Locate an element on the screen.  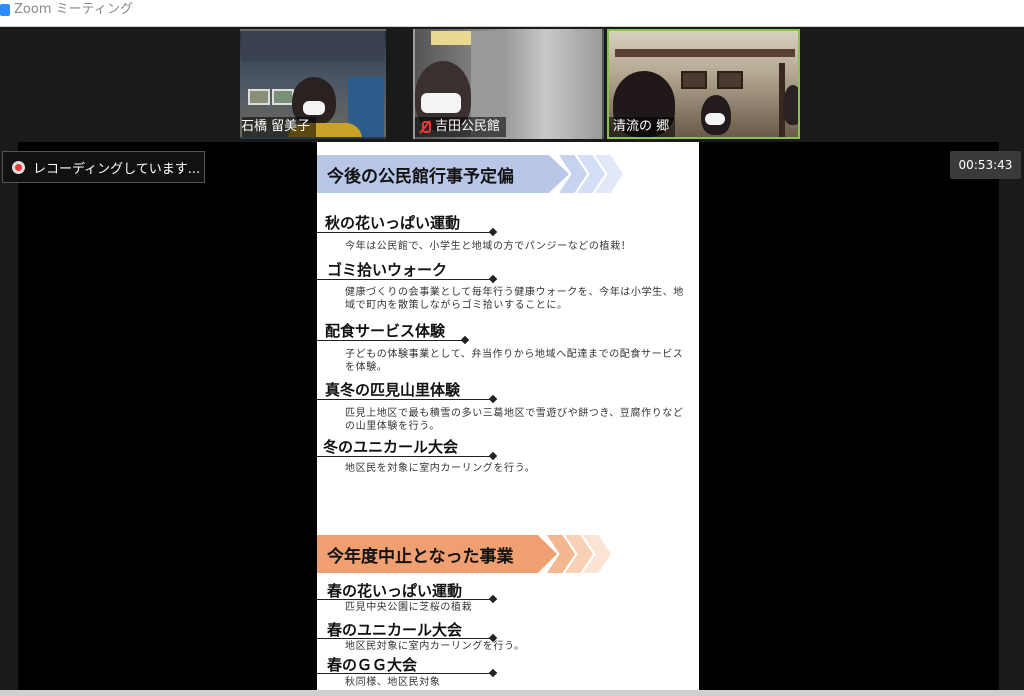
record-icon is located at coordinates (18, 167).